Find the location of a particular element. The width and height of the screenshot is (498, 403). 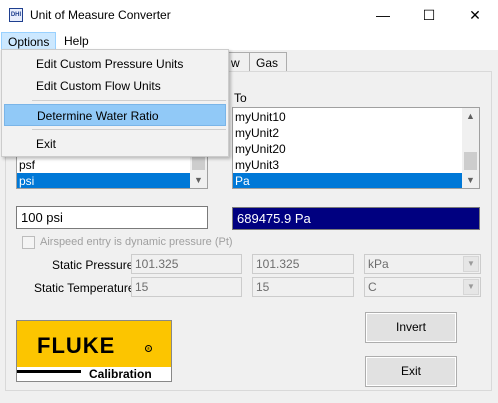

menu-item-determine-water-ratio: Determine Water Ratio is located at coordinates (115, 115).